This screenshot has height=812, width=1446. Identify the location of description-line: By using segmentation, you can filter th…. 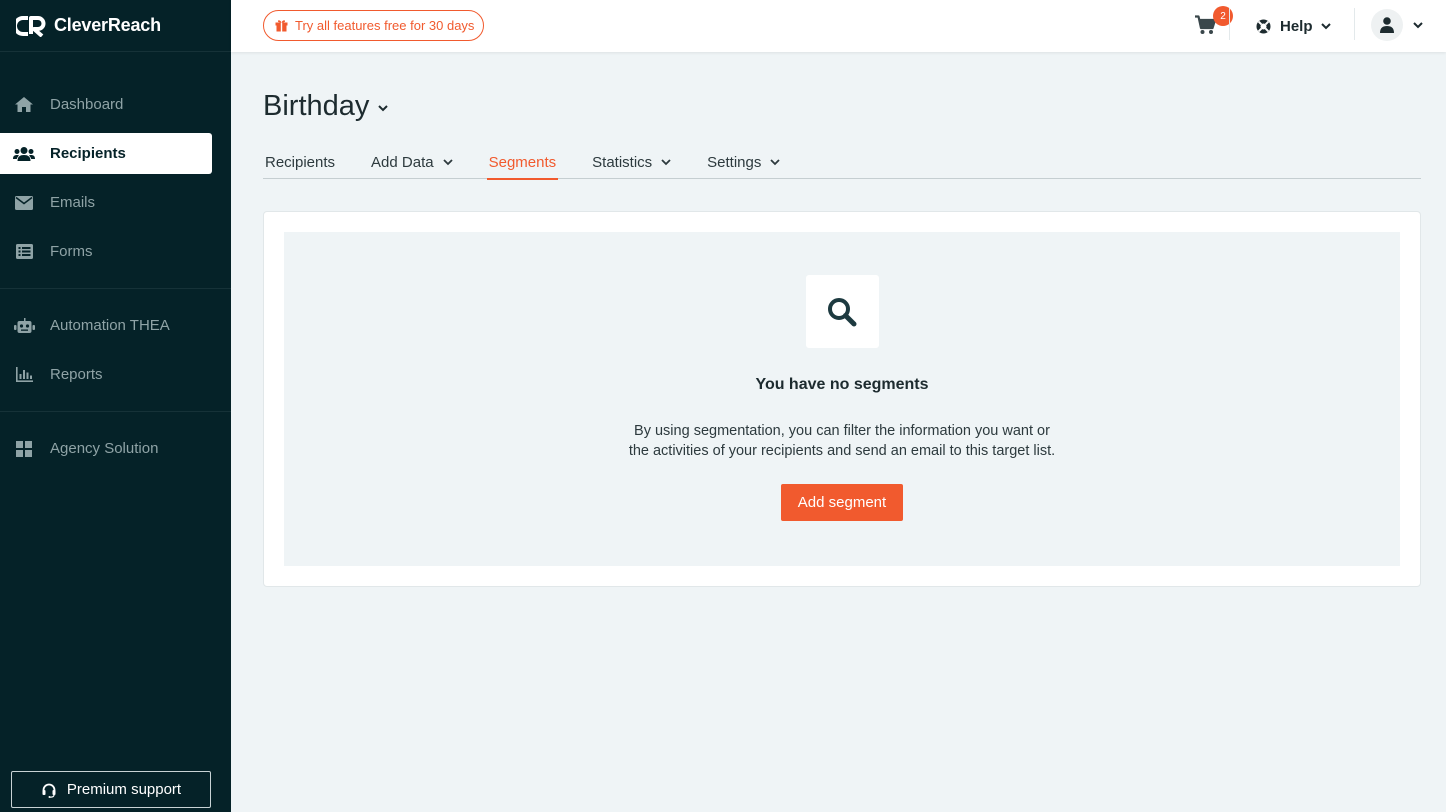
(842, 431).